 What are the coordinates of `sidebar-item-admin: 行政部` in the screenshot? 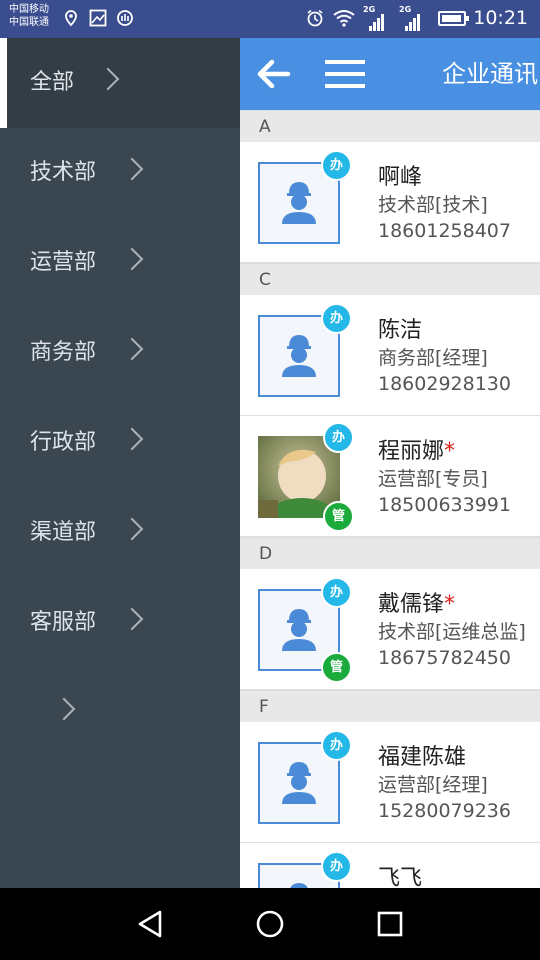 It's located at (120, 443).